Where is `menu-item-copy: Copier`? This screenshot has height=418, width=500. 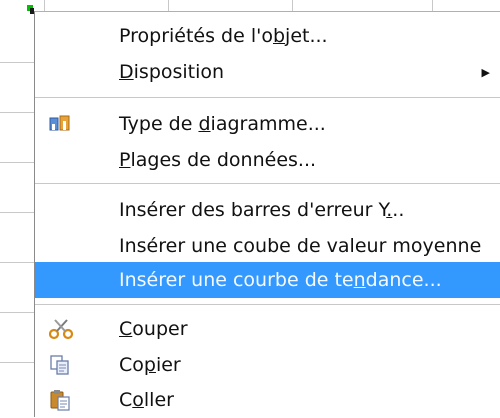 menu-item-copy: Copier is located at coordinates (267, 365).